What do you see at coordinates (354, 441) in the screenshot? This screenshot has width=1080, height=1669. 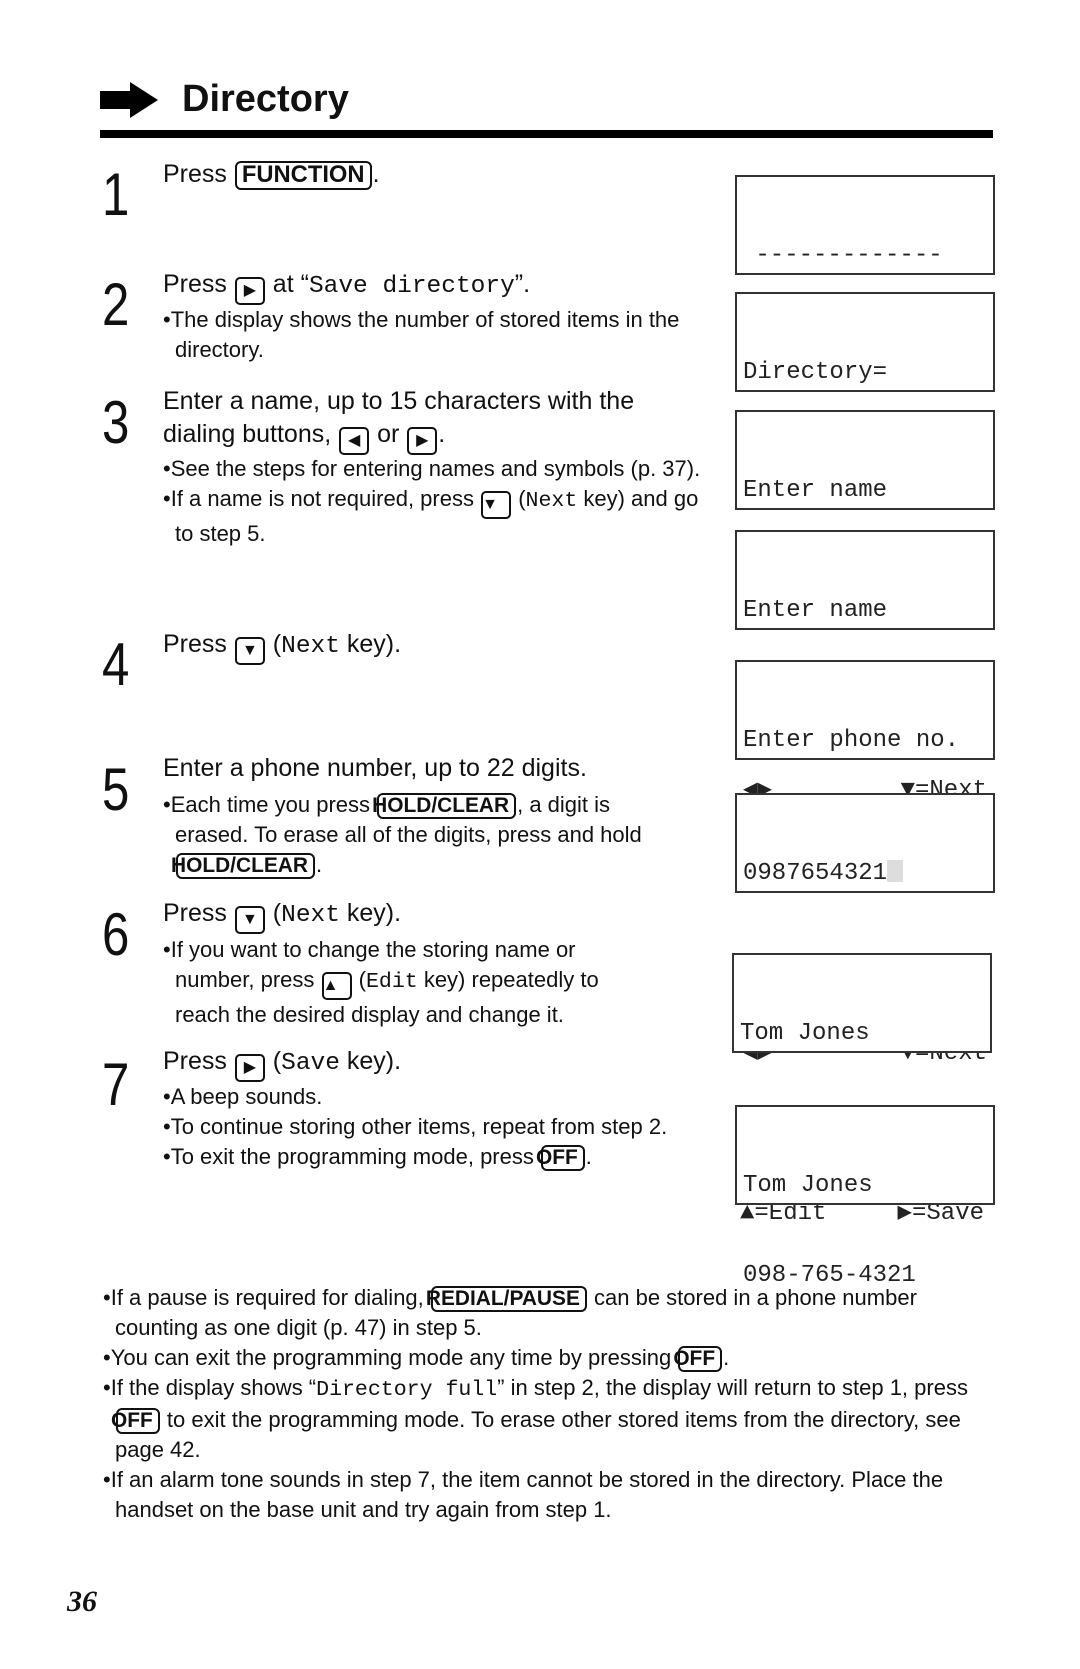 I see `left-arrow-key-icon: ◀` at bounding box center [354, 441].